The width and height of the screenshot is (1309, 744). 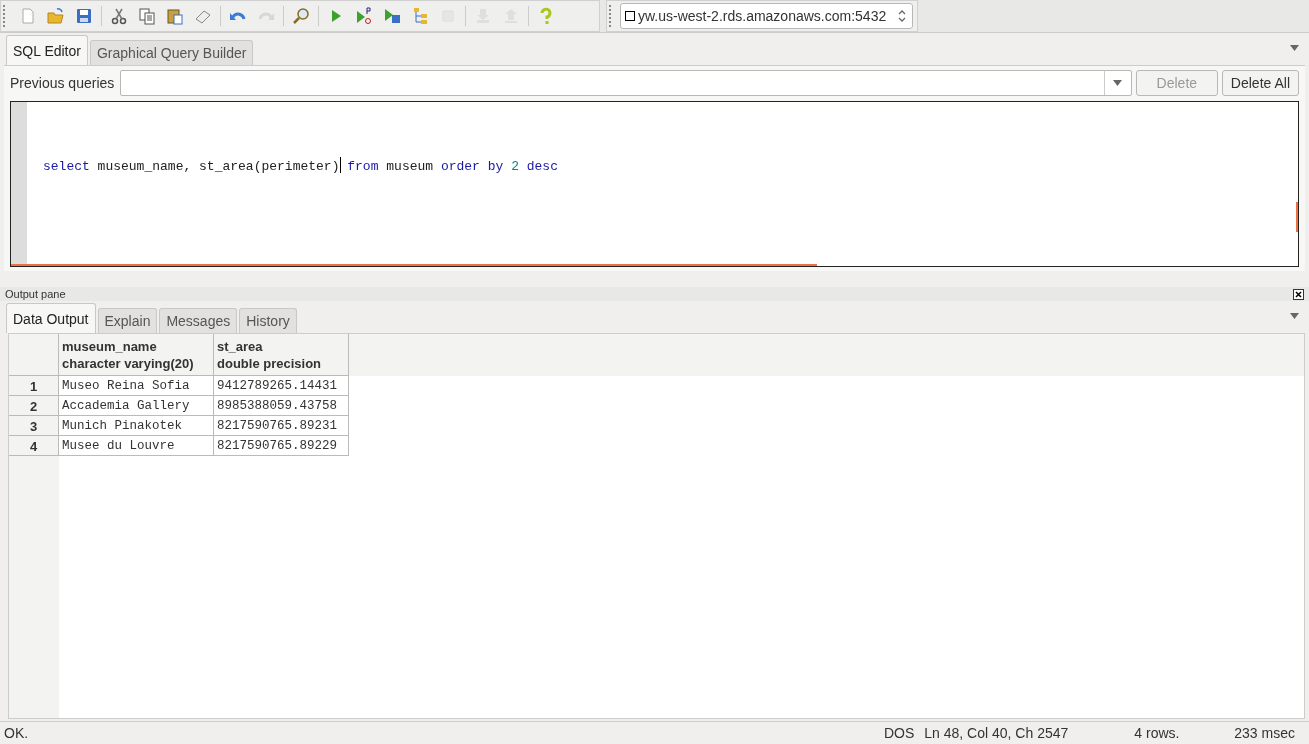 What do you see at coordinates (1260, 83) in the screenshot?
I see `delete-all-button: Delete All` at bounding box center [1260, 83].